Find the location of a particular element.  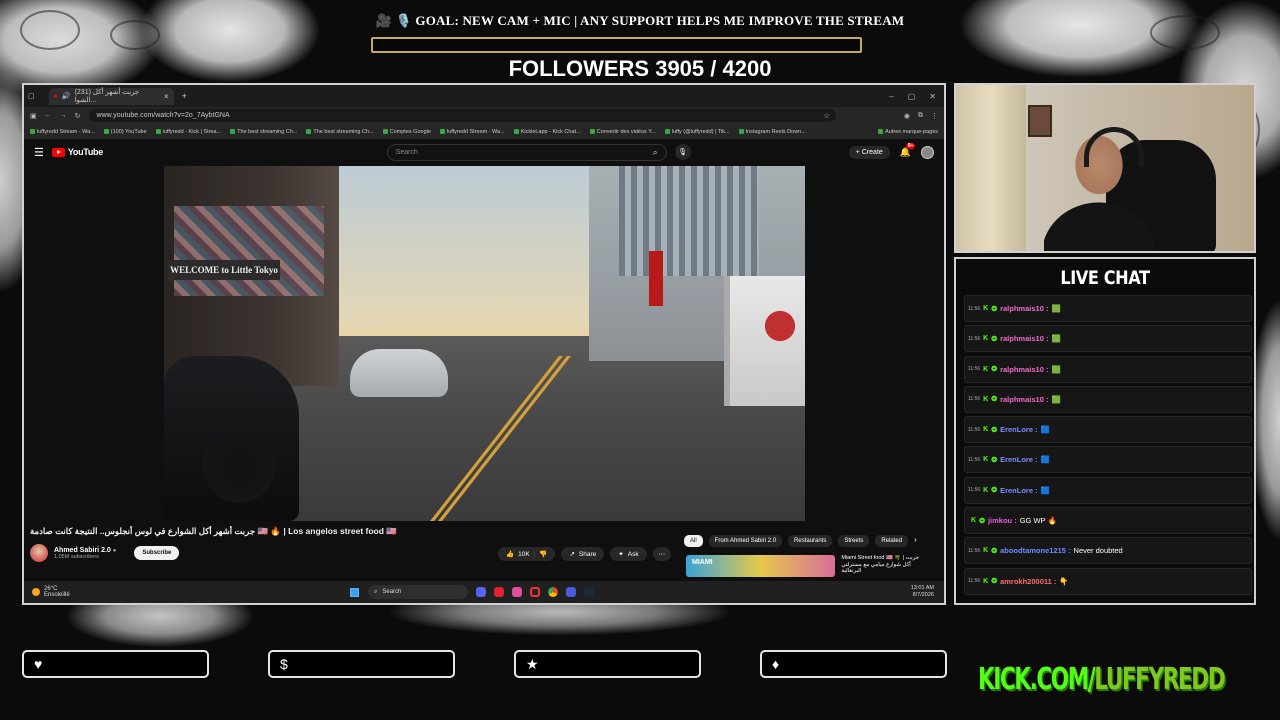

clock-date: 8/7/2026 is located at coordinates (923, 595).